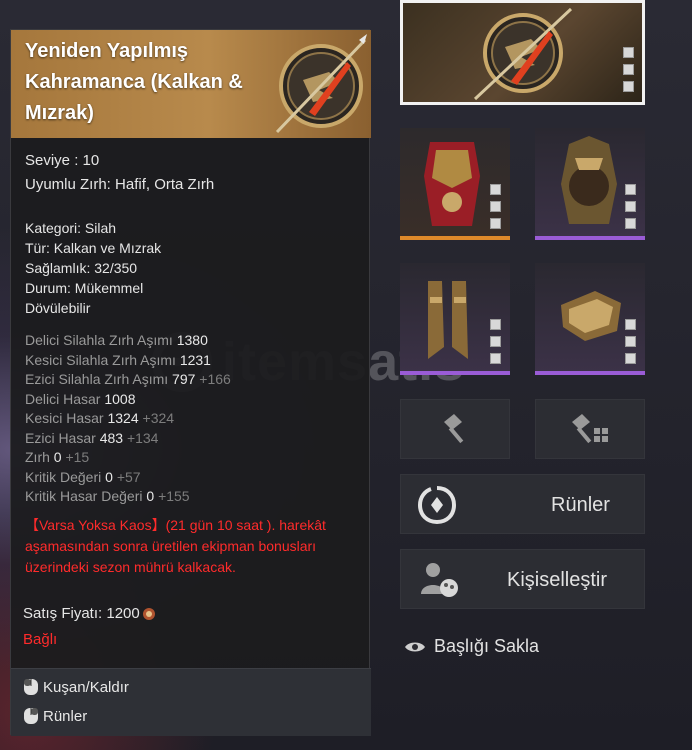 Image resolution: width=692 pixels, height=750 pixels. What do you see at coordinates (128, 476) in the screenshot?
I see `stat-bonus: +57` at bounding box center [128, 476].